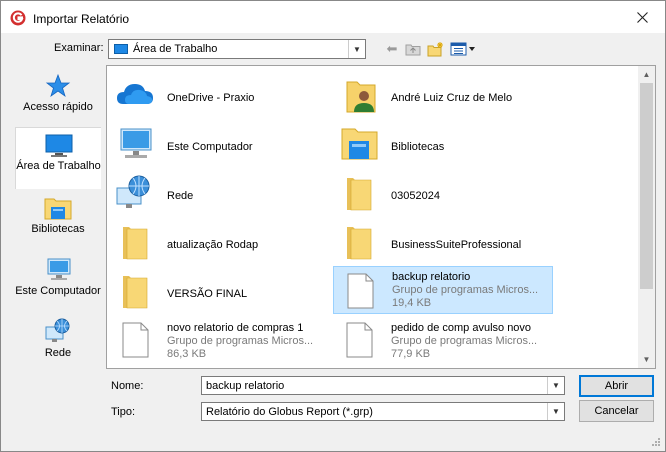 The height and width of the screenshot is (452, 666). I want to click on list-item-folder: BusinessSuiteProfessional, so click(443, 240).